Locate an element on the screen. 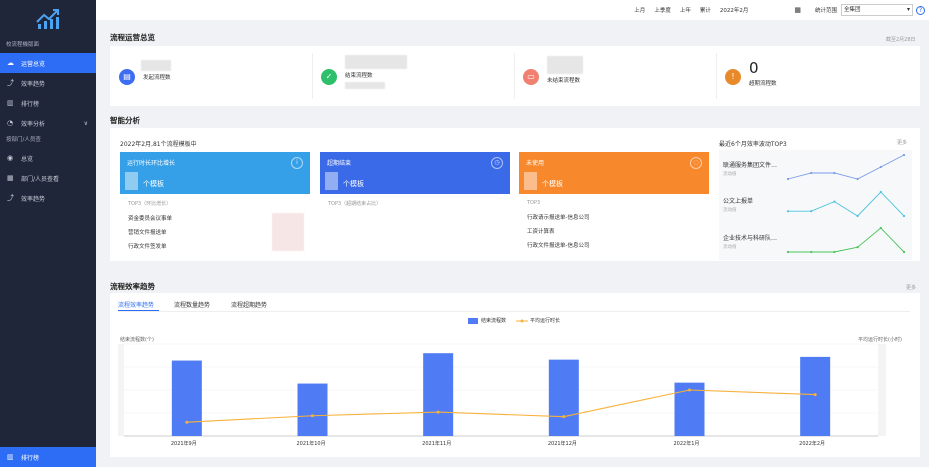  chart-right-scroll is located at coordinates (882, 390).